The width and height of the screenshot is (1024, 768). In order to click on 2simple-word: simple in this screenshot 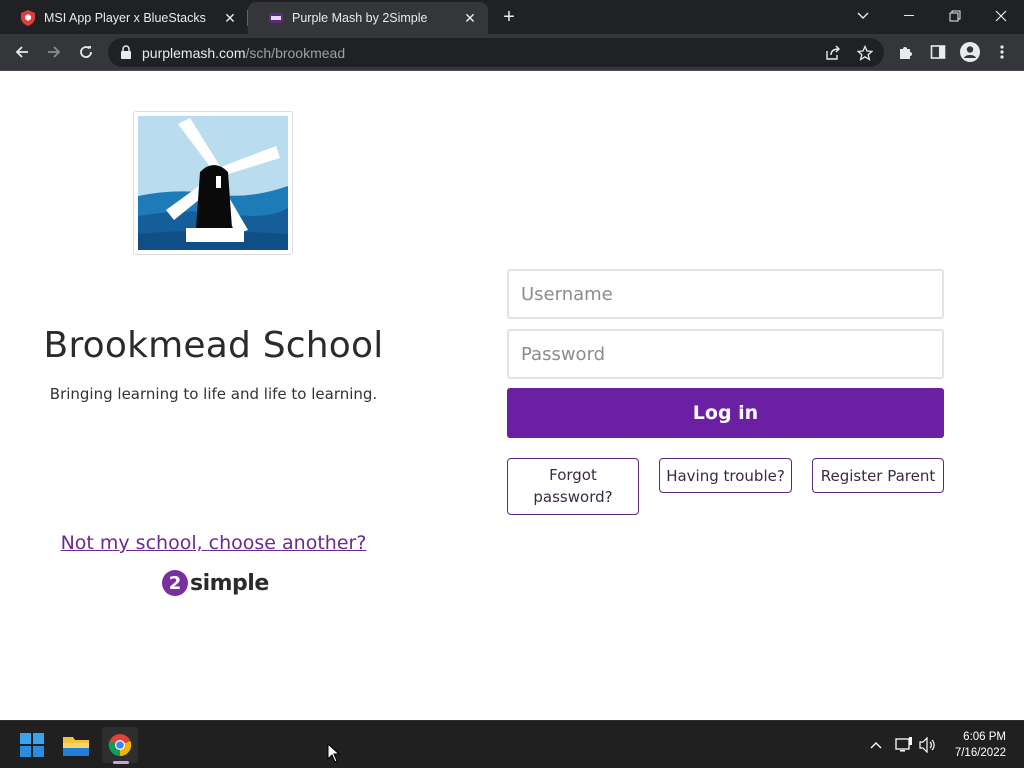, I will do `click(229, 583)`.